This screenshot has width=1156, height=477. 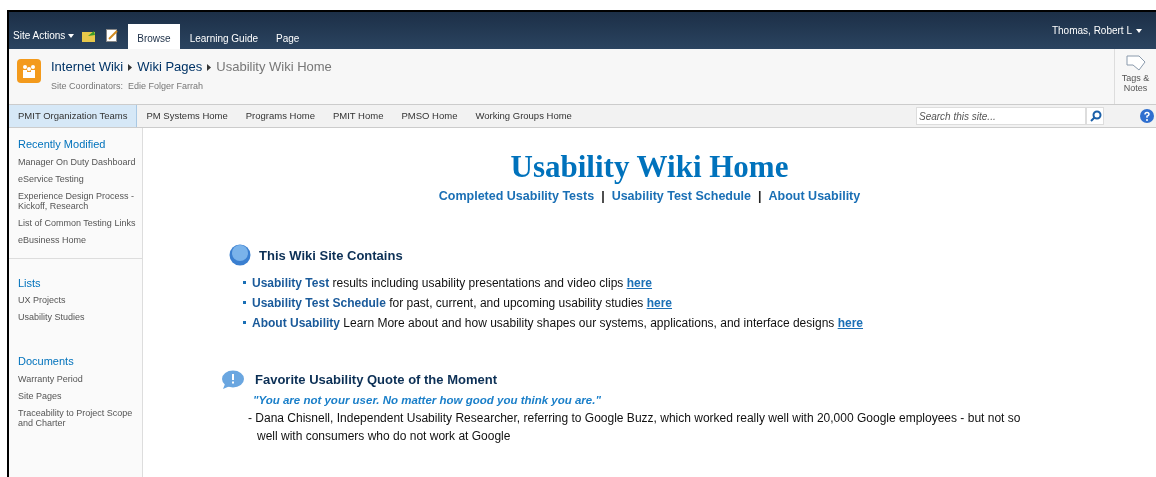 I want to click on help-icon, so click(x=1147, y=116).